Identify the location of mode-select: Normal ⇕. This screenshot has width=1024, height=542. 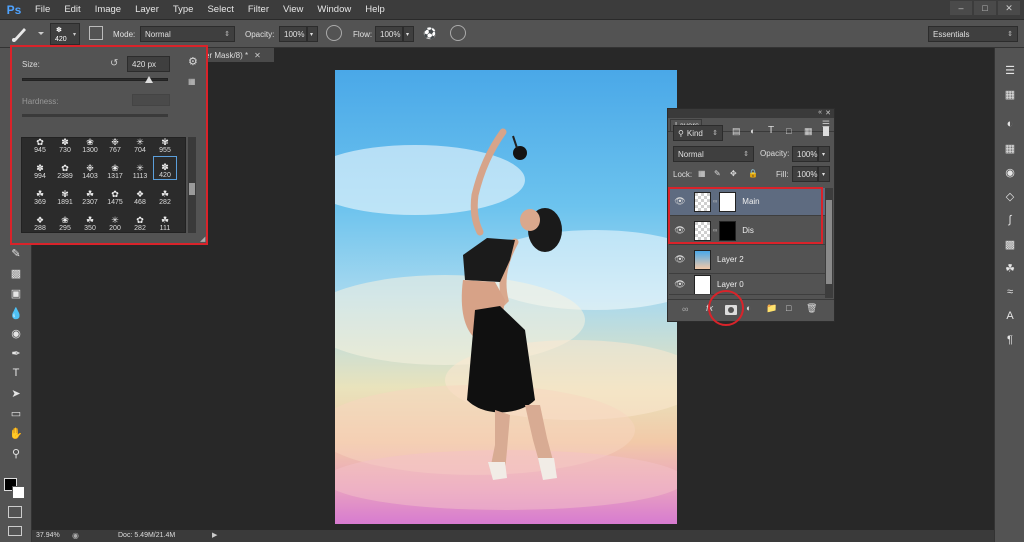
(187, 34).